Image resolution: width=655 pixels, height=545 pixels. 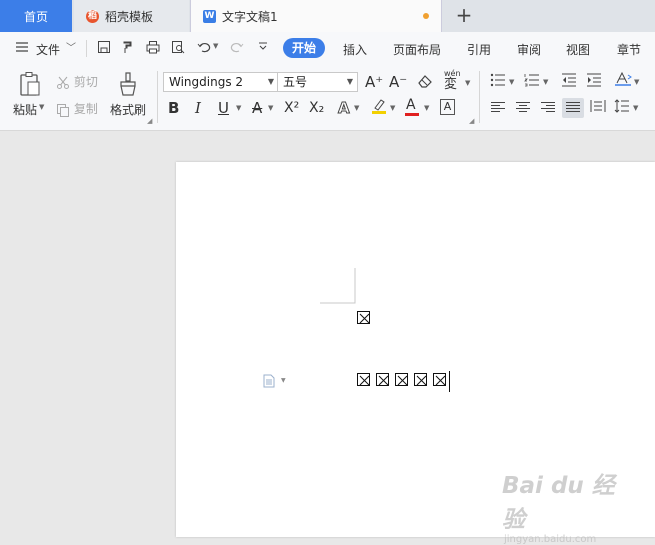 What do you see at coordinates (426, 16) in the screenshot?
I see `unsaved-indicator-icon` at bounding box center [426, 16].